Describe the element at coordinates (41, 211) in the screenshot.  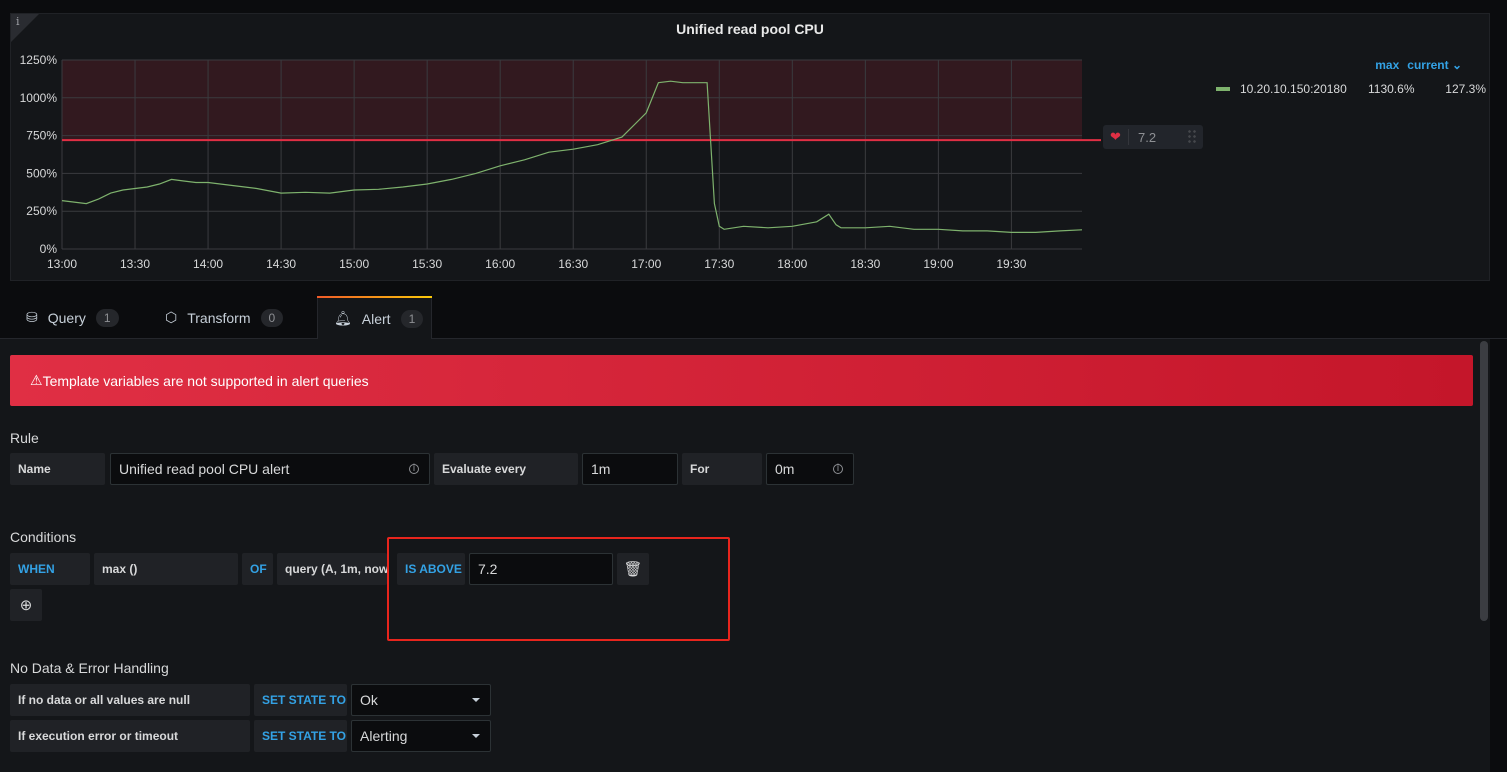
I see `y-tick-label: 250%` at that location.